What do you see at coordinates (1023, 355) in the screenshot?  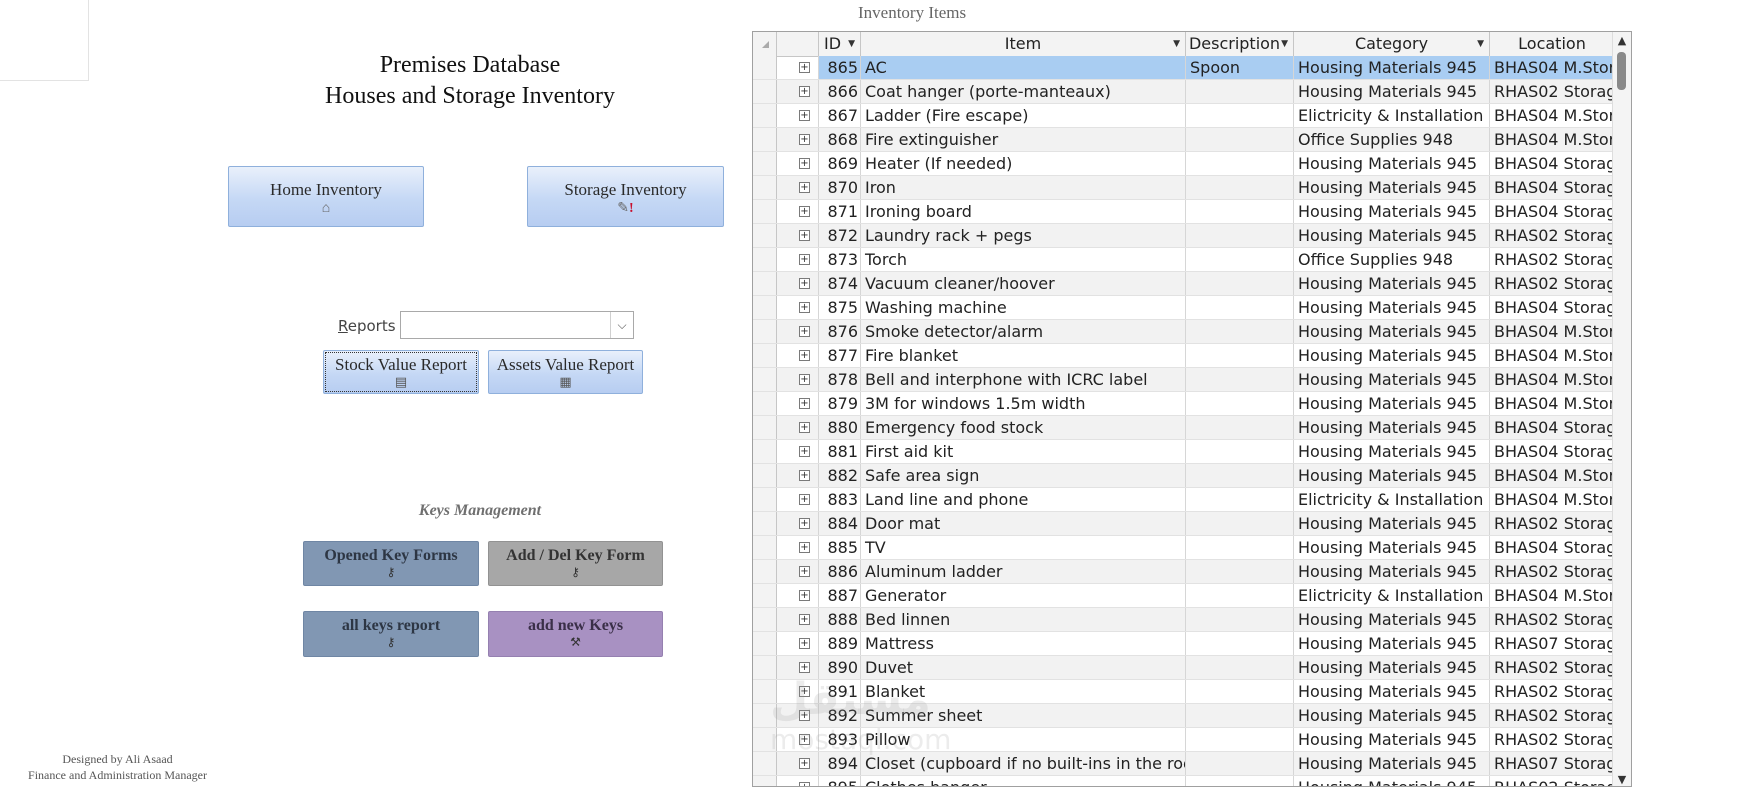 I see `cell-item: Fire blanket` at bounding box center [1023, 355].